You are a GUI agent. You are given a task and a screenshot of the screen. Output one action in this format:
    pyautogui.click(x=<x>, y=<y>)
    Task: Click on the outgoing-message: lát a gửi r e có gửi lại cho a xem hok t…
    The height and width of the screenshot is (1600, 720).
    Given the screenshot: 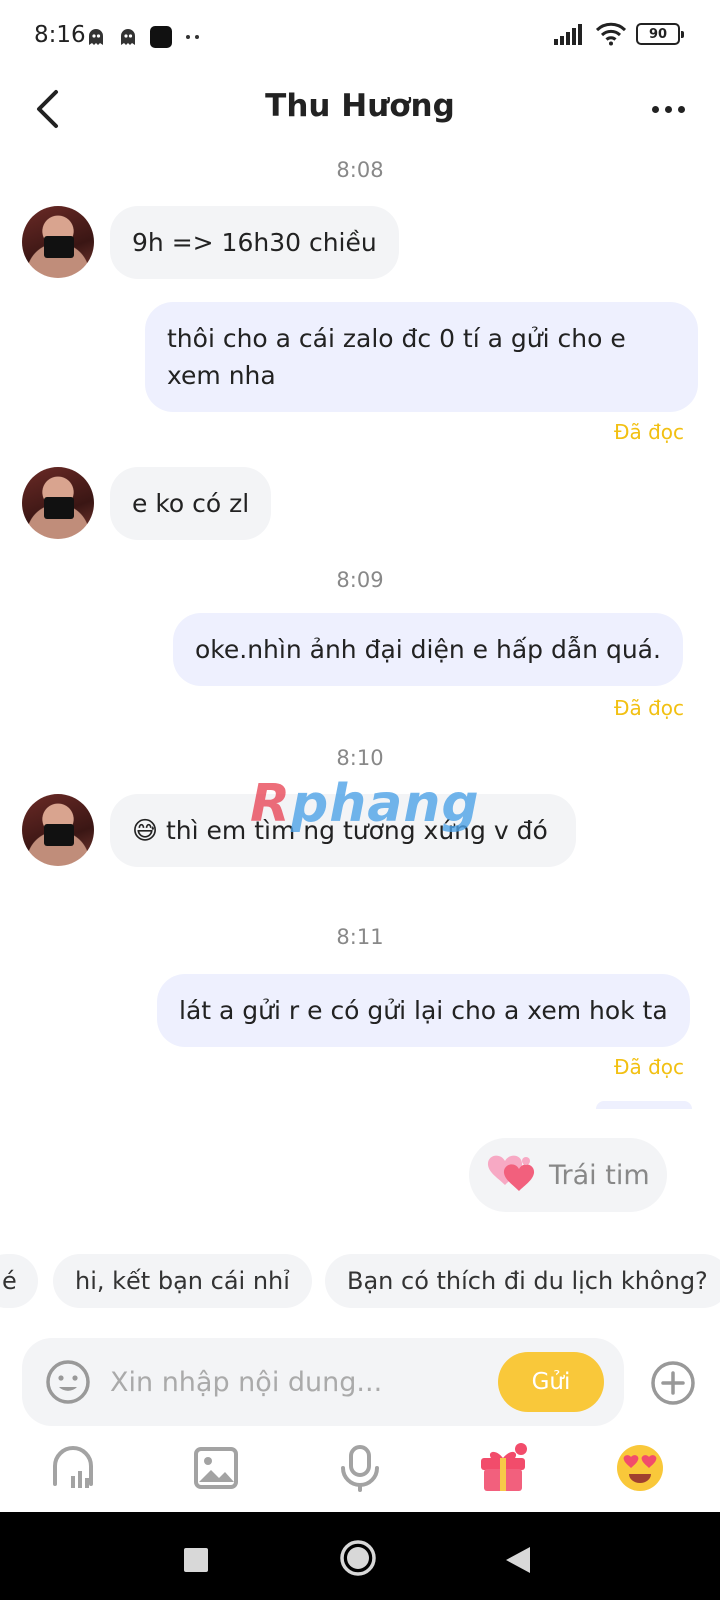 What is the action you would take?
    pyautogui.click(x=423, y=1010)
    